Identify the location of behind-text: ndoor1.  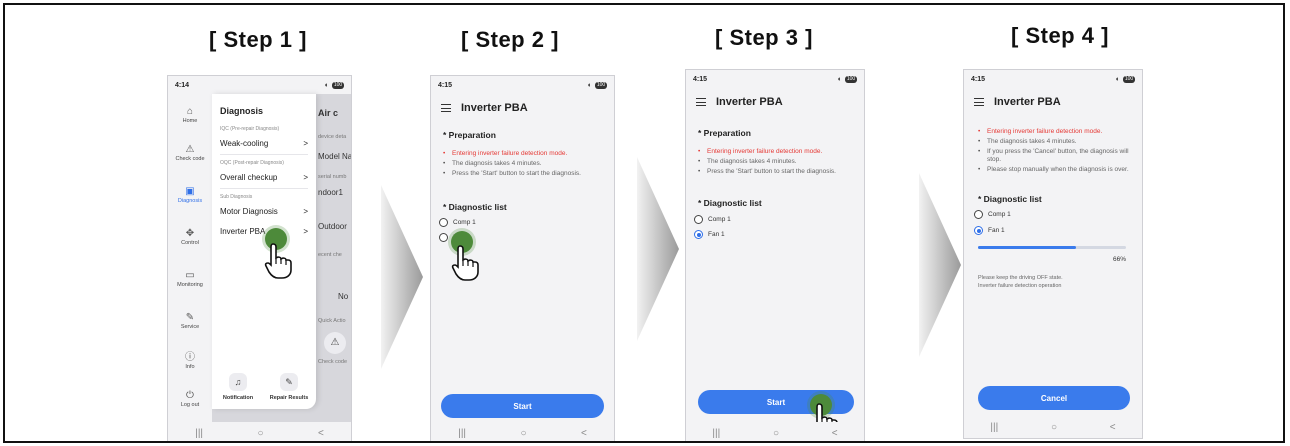
(330, 192).